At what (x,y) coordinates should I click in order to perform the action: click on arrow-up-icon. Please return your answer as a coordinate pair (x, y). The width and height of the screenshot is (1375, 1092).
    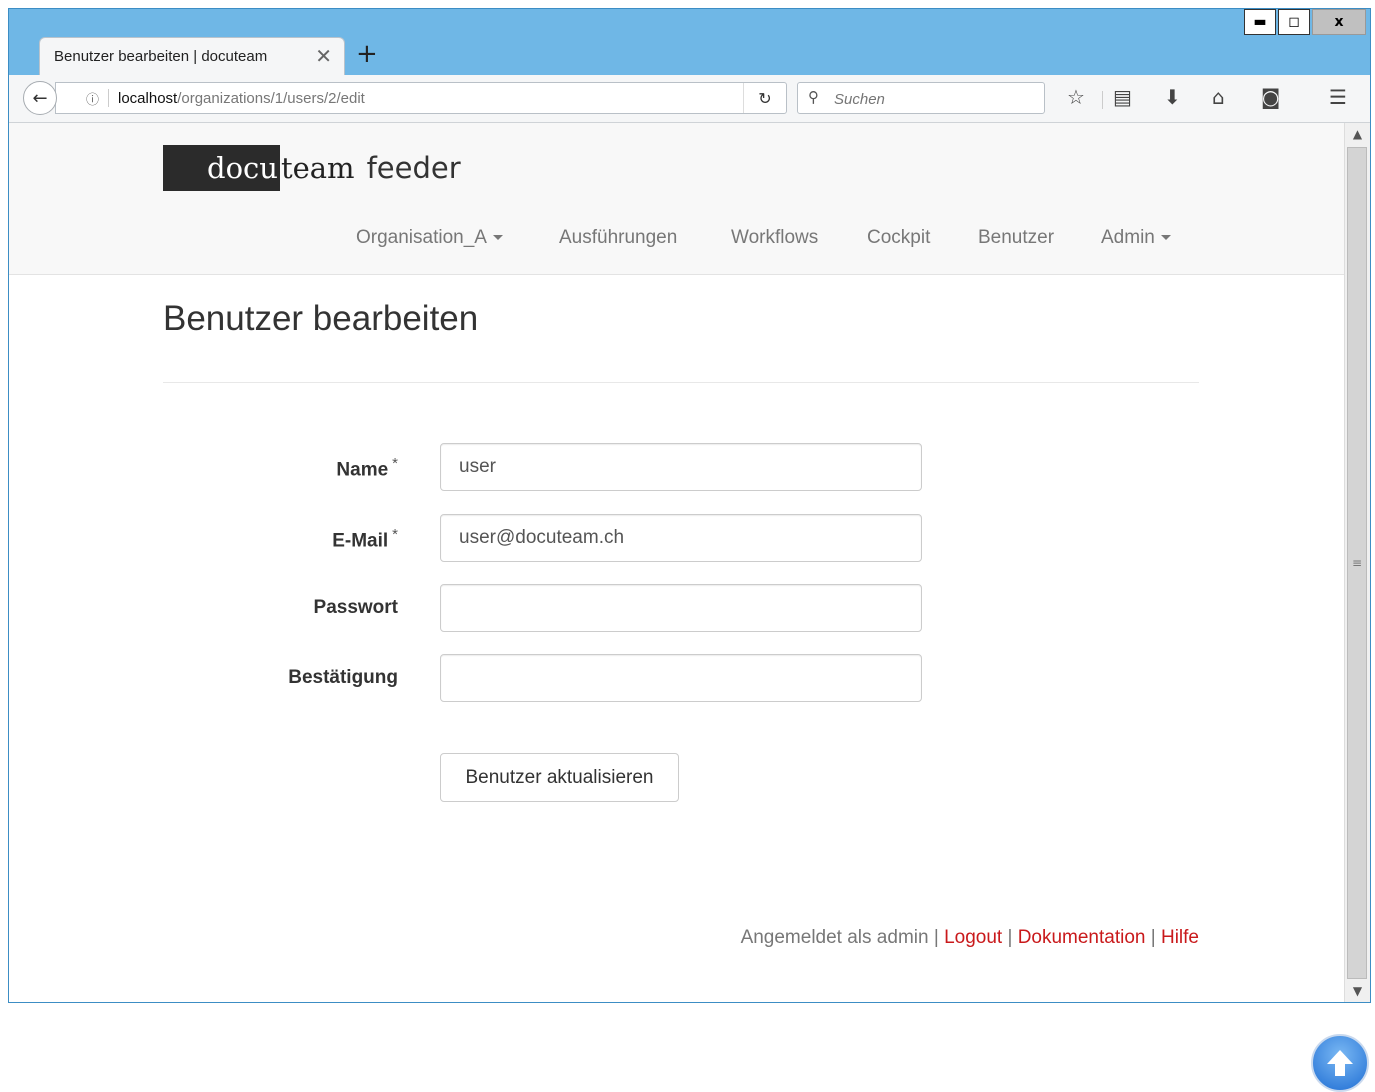
    Looking at the image, I should click on (1340, 1063).